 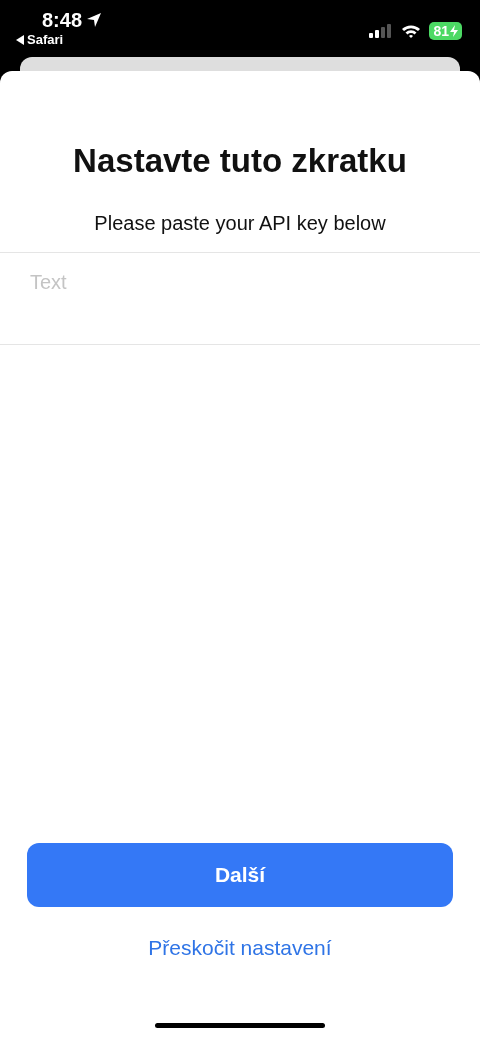 What do you see at coordinates (45, 40) in the screenshot?
I see `back-to-app-link: Safari` at bounding box center [45, 40].